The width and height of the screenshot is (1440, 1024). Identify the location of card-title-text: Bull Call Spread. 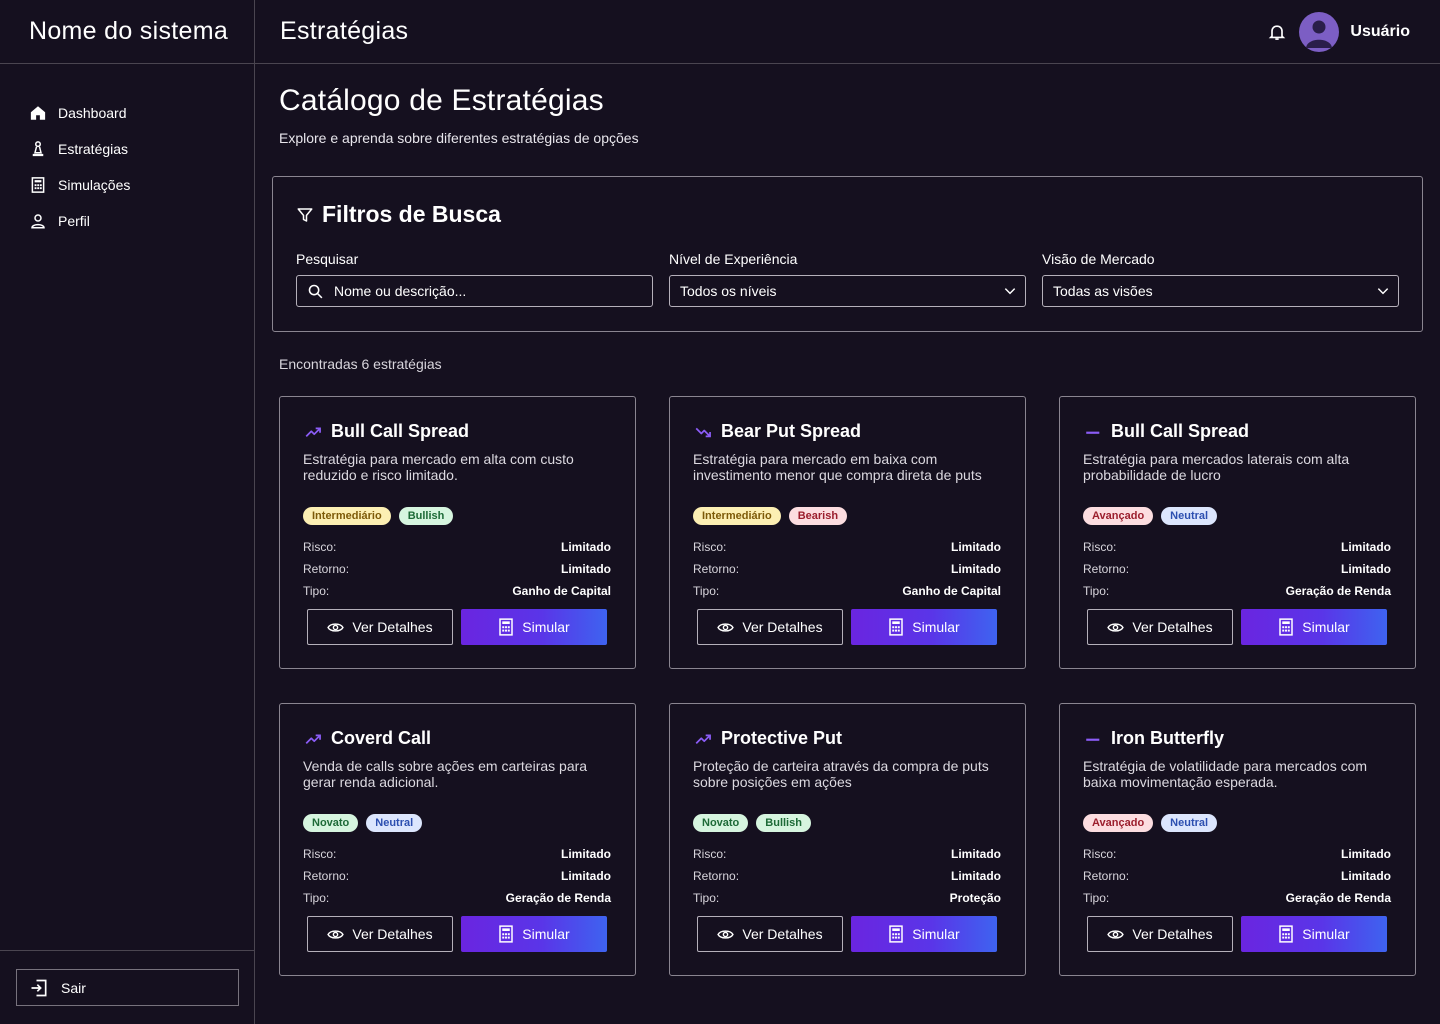
(1180, 431).